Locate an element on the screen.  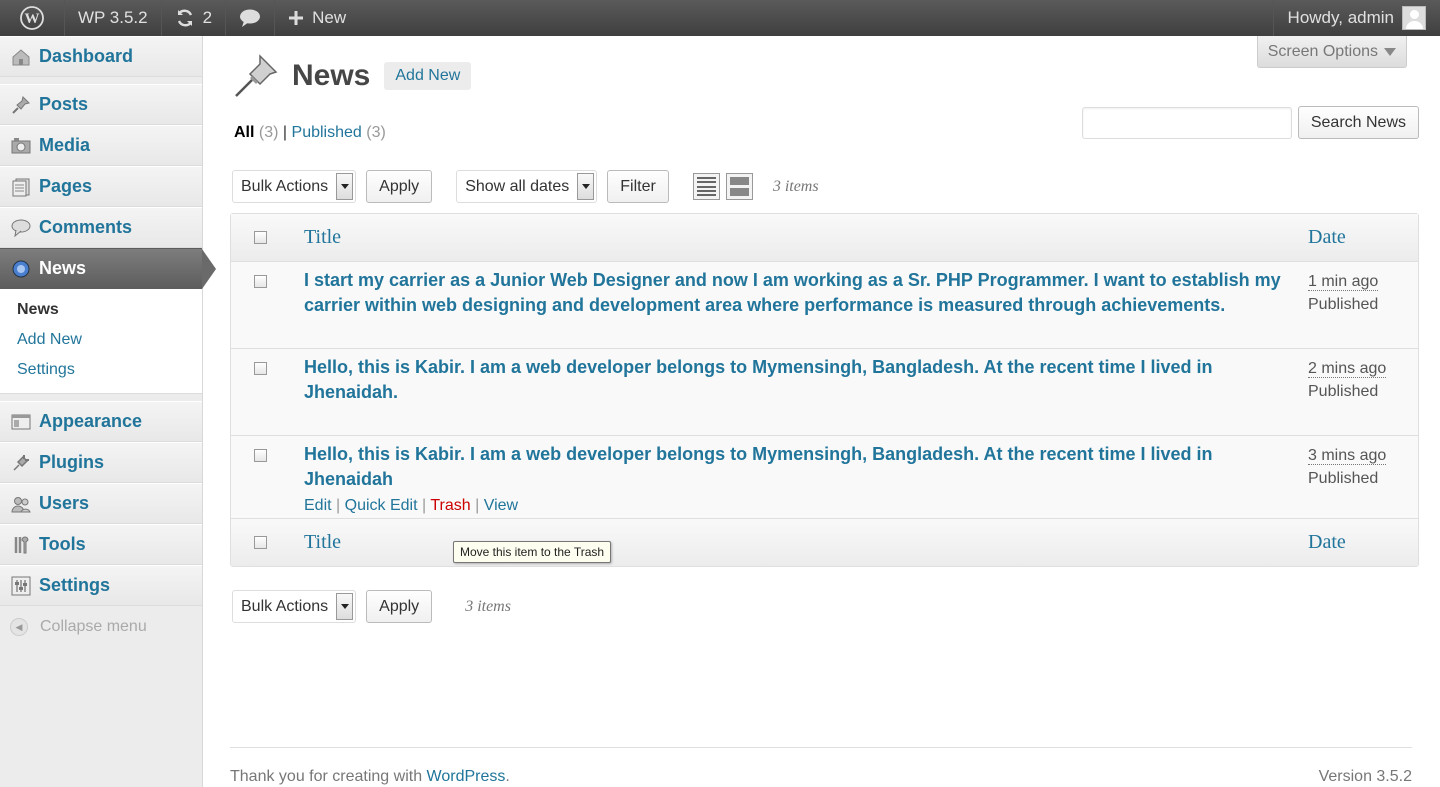
footer-thanks: Thank you for creating with WordPress. is located at coordinates (370, 777).